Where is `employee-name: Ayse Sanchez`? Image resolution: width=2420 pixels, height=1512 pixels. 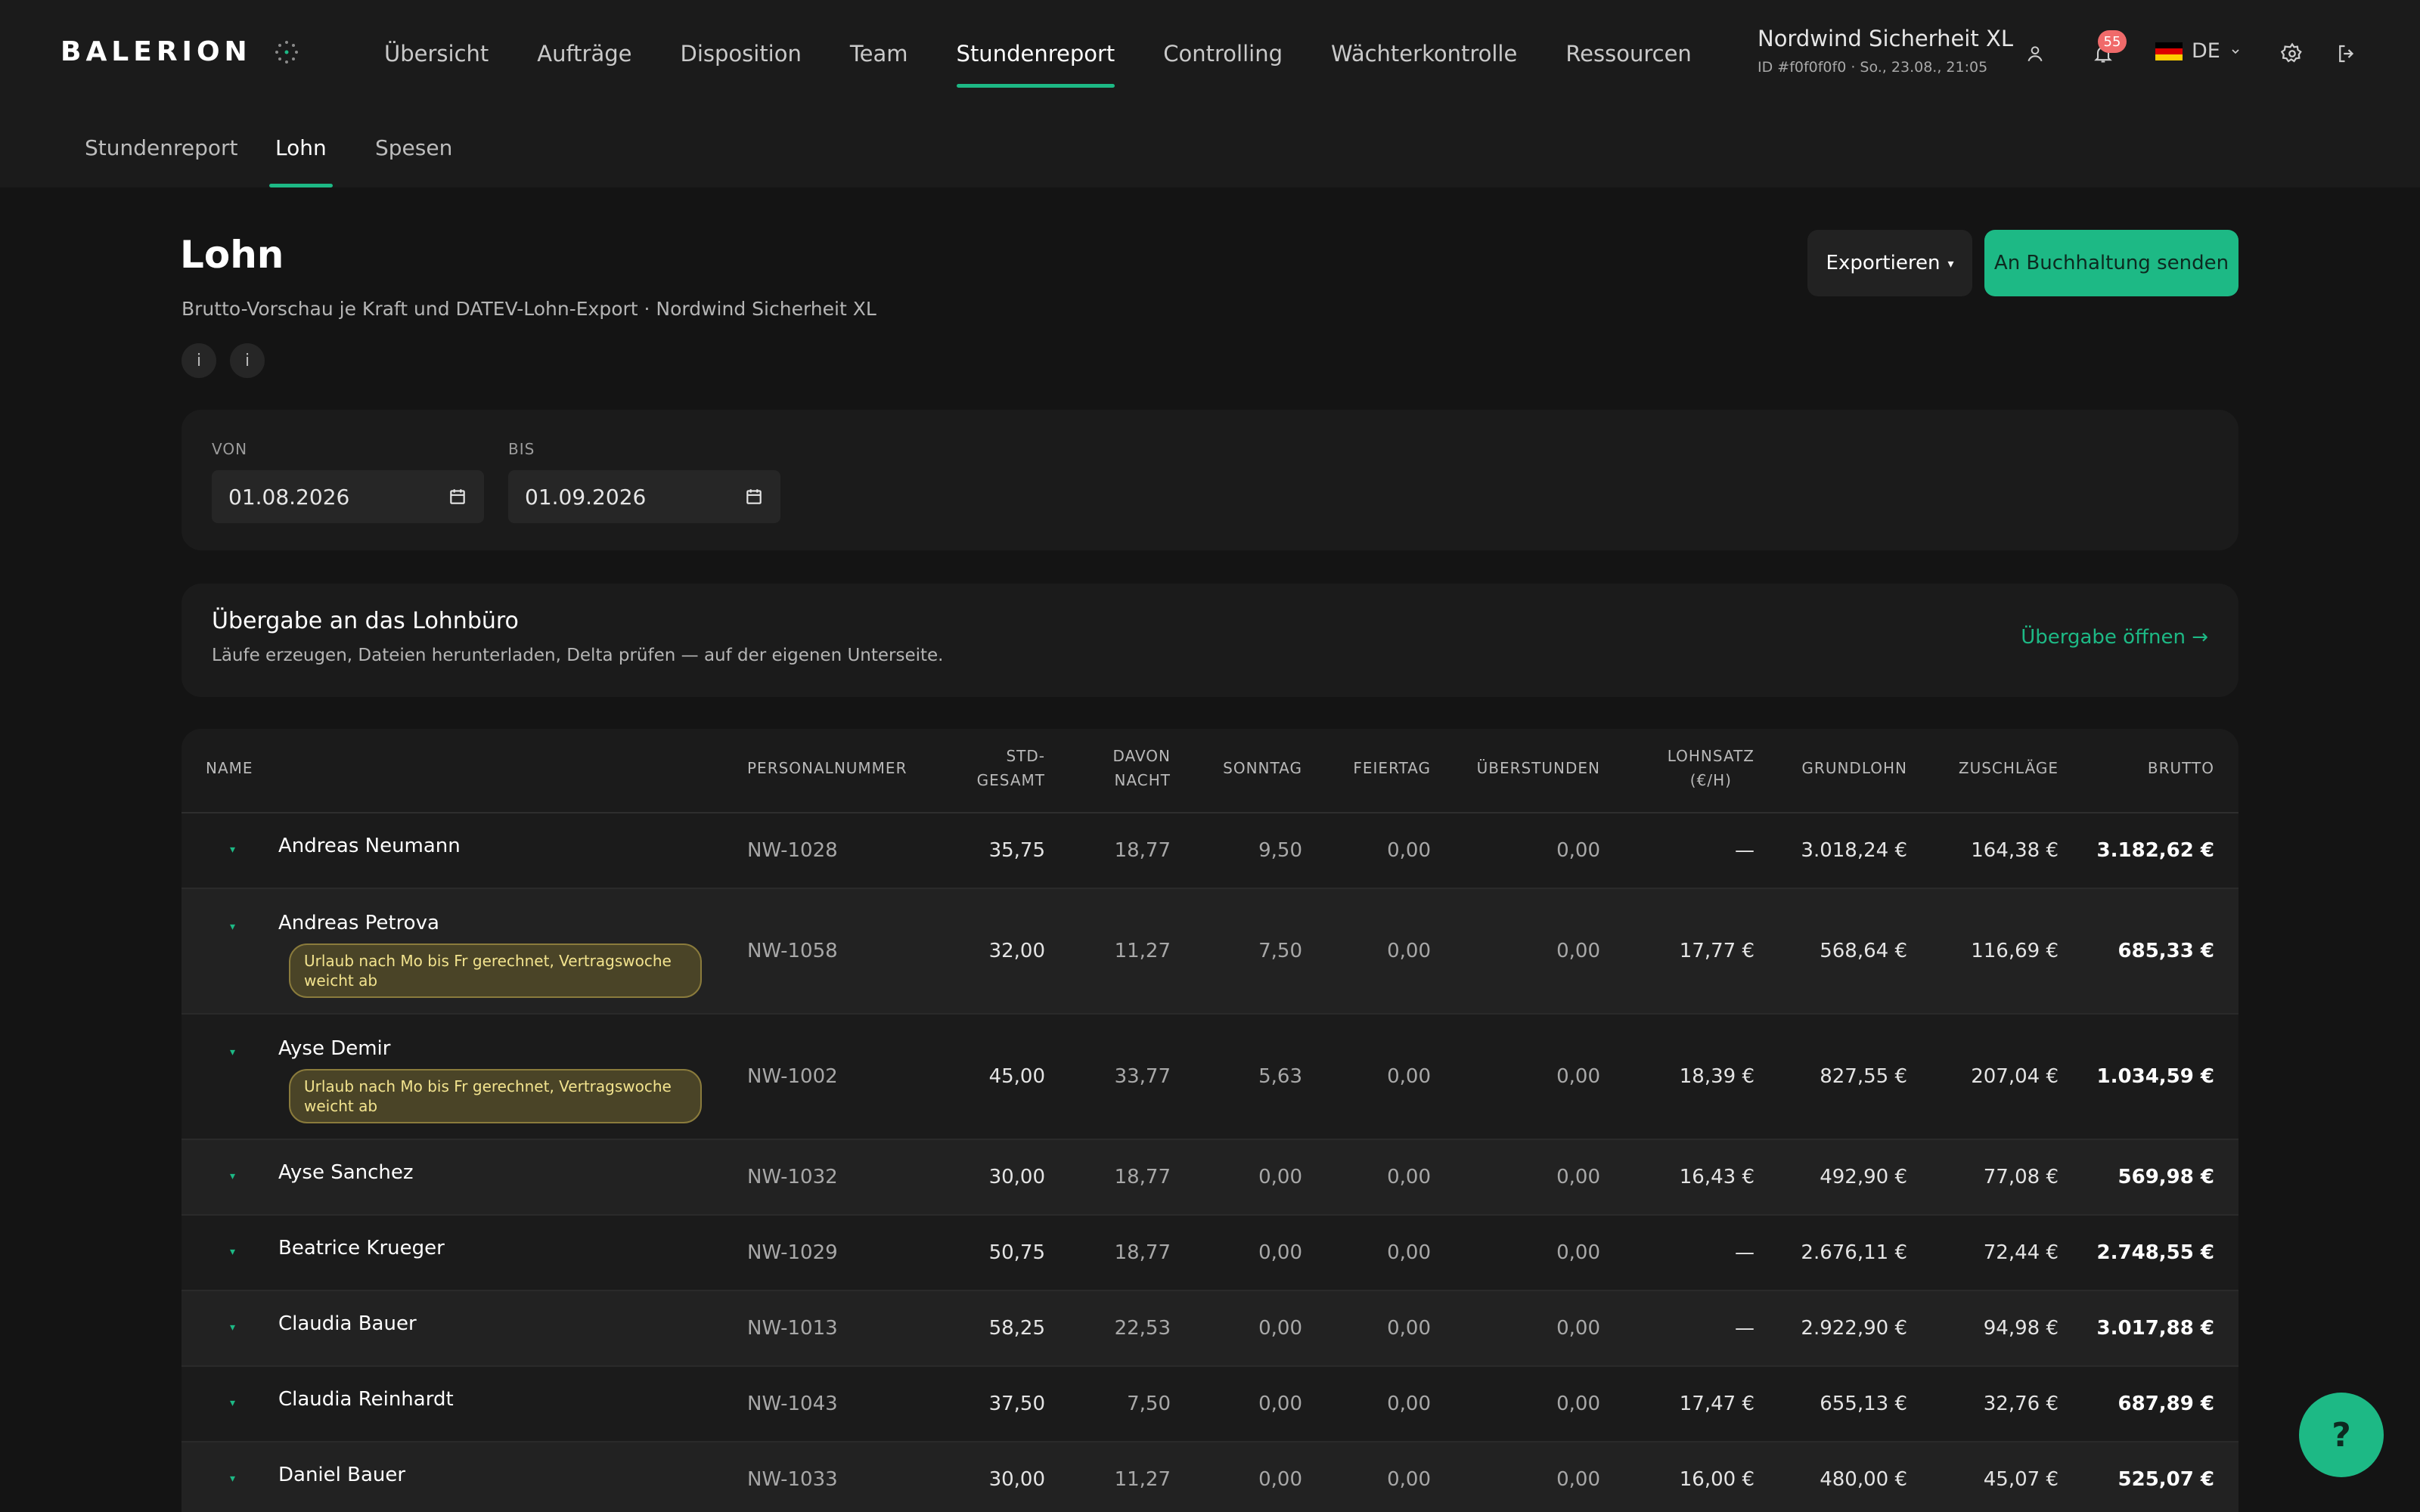
employee-name: Ayse Sanchez is located at coordinates (346, 1172).